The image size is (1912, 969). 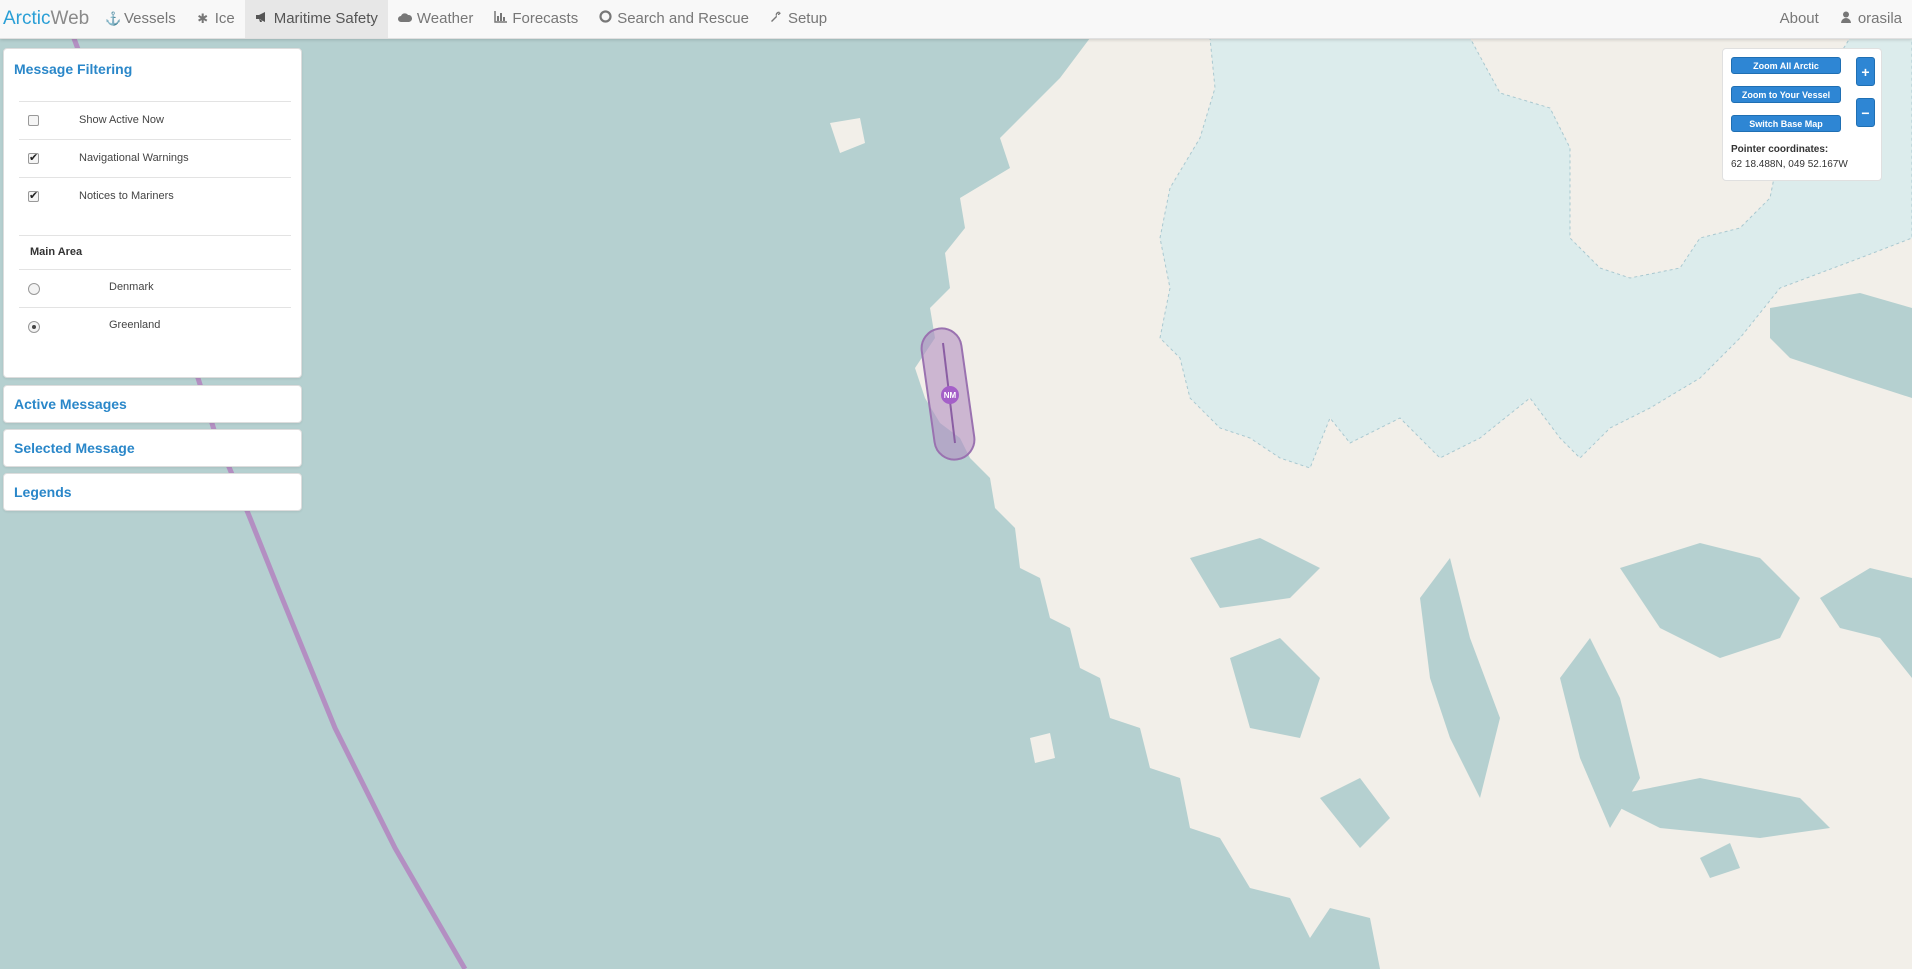 I want to click on area-row-denmark: Denmark, so click(x=155, y=288).